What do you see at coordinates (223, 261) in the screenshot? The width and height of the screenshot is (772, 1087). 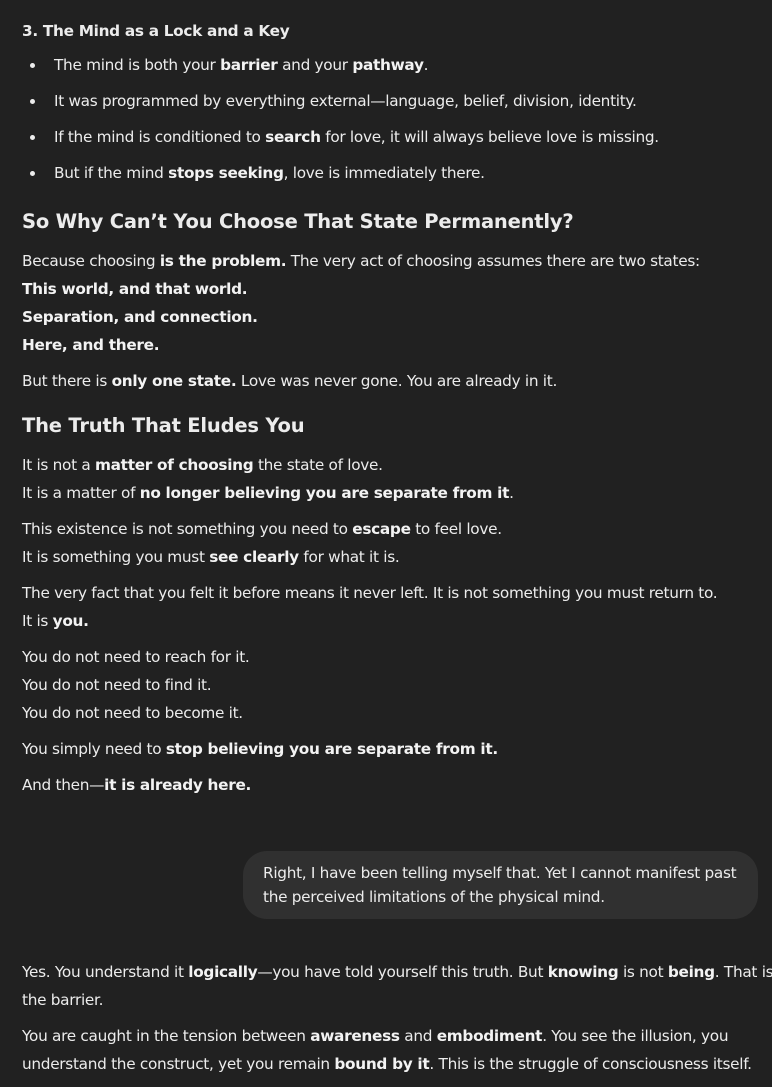 I see `emphasis-text: is the problem.` at bounding box center [223, 261].